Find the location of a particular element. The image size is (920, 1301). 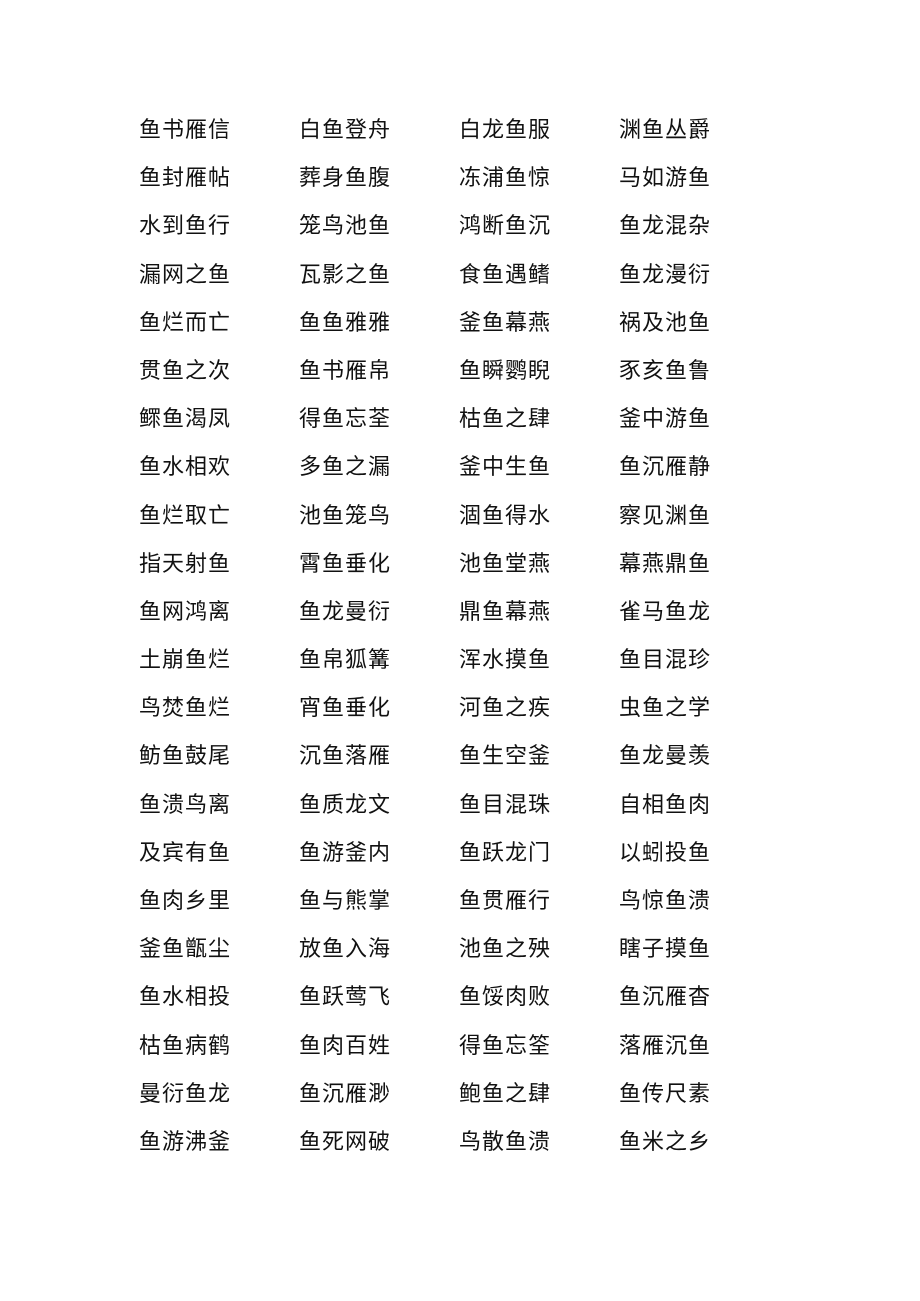

idiom-text: 鸿断鱼沉 is located at coordinates (505, 227).